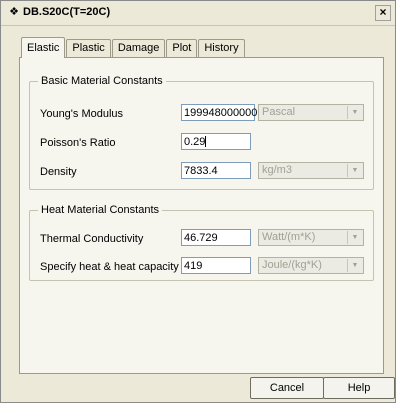 This screenshot has width=396, height=403. What do you see at coordinates (292, 265) in the screenshot?
I see `heat-capacity-unit: Joule/(kg*K)` at bounding box center [292, 265].